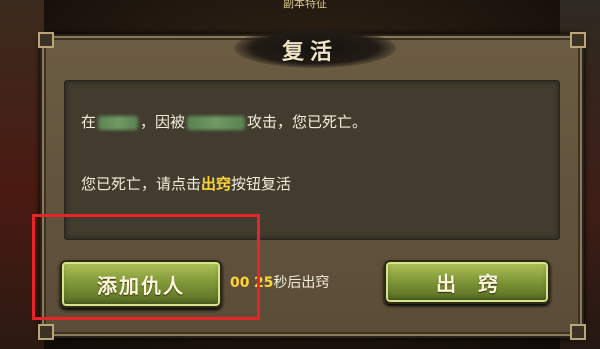  What do you see at coordinates (141, 184) in the screenshot?
I see `instruction-prefix: 您已死亡，请点击` at bounding box center [141, 184].